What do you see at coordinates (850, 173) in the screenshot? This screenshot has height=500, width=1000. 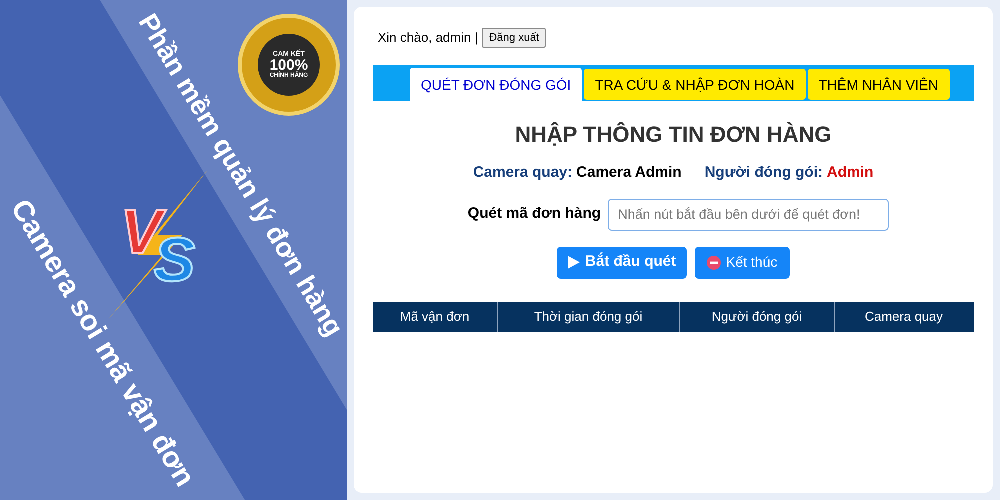 I see `info-value: Admin` at bounding box center [850, 173].